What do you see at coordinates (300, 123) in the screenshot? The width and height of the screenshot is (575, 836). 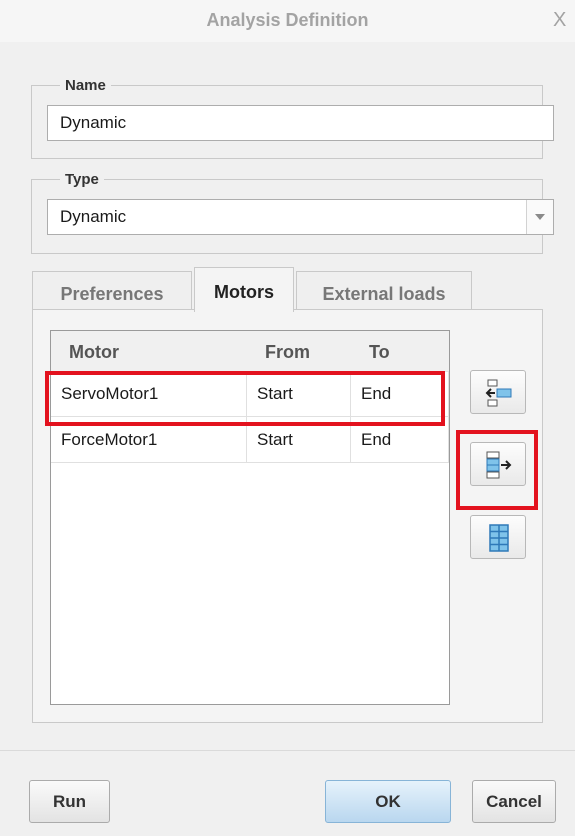 I see `name-input: Dynamic` at bounding box center [300, 123].